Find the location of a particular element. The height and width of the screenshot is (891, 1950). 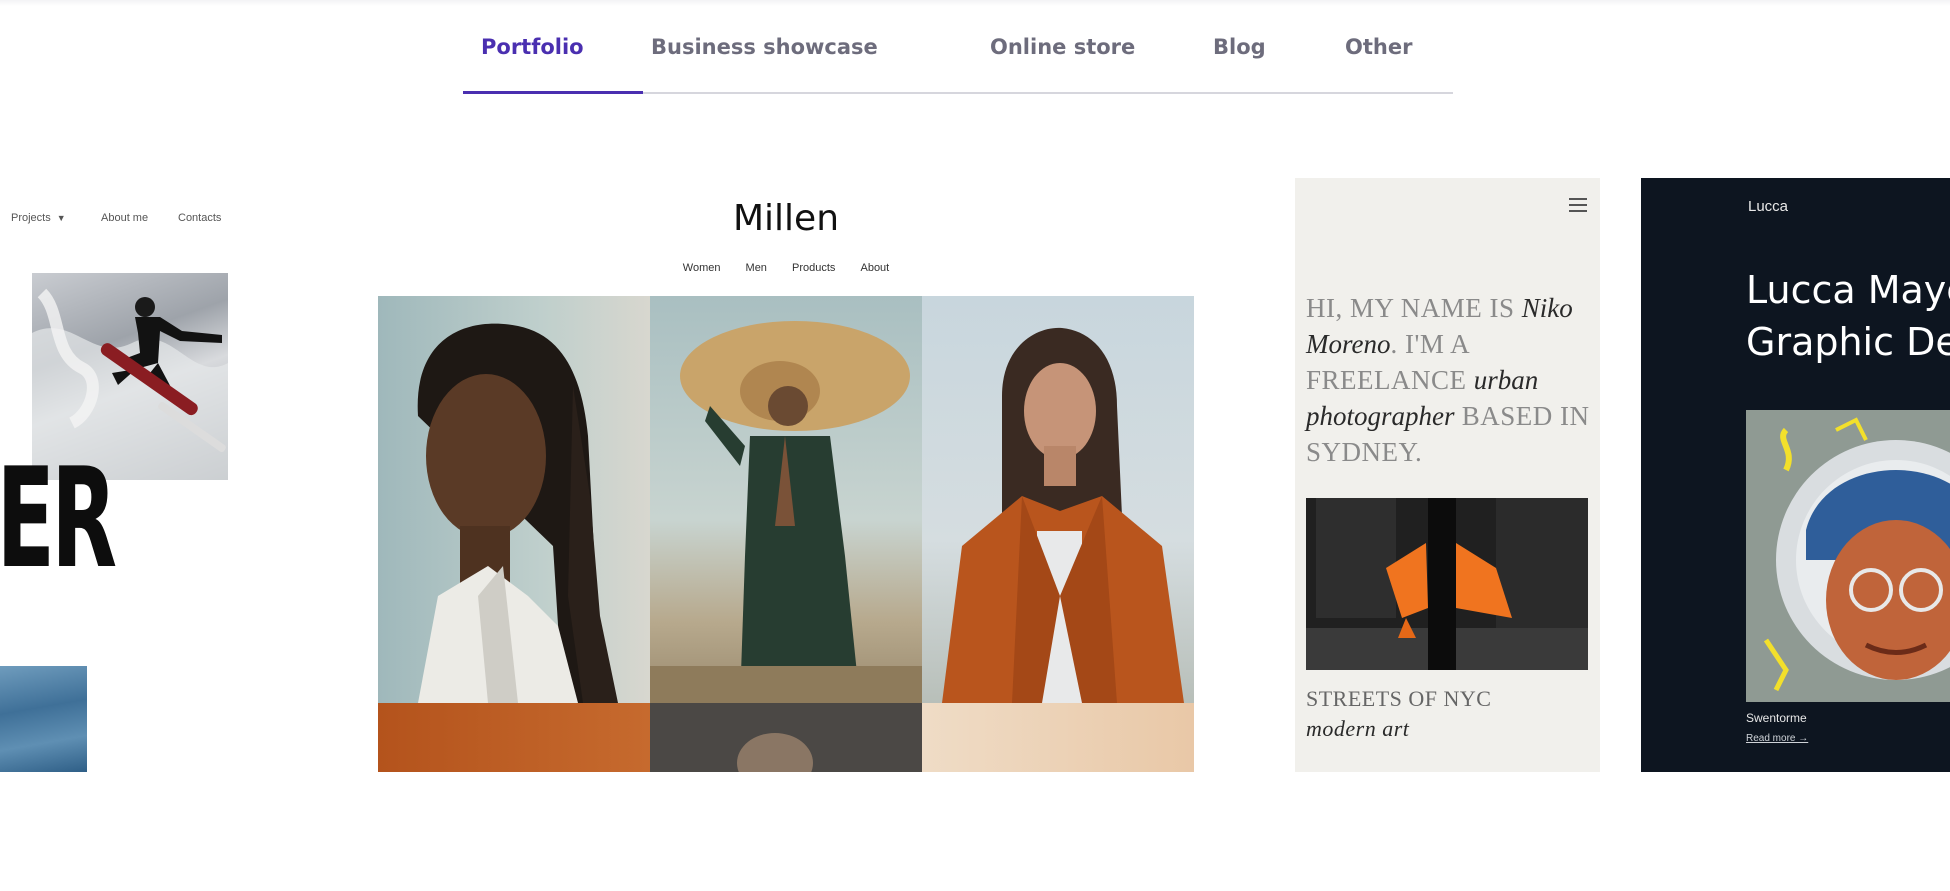

model-photo-braids is located at coordinates (514, 499).